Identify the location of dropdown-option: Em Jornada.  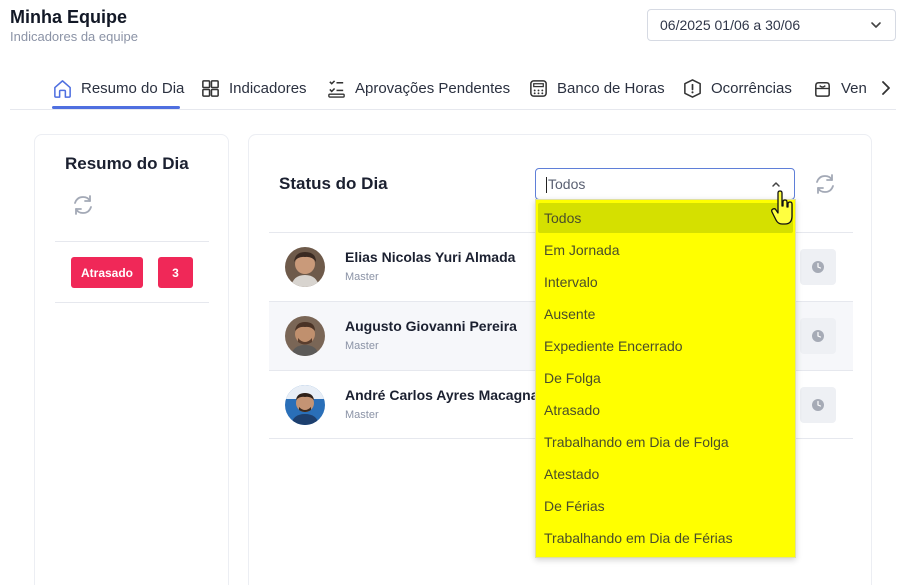
(665, 250).